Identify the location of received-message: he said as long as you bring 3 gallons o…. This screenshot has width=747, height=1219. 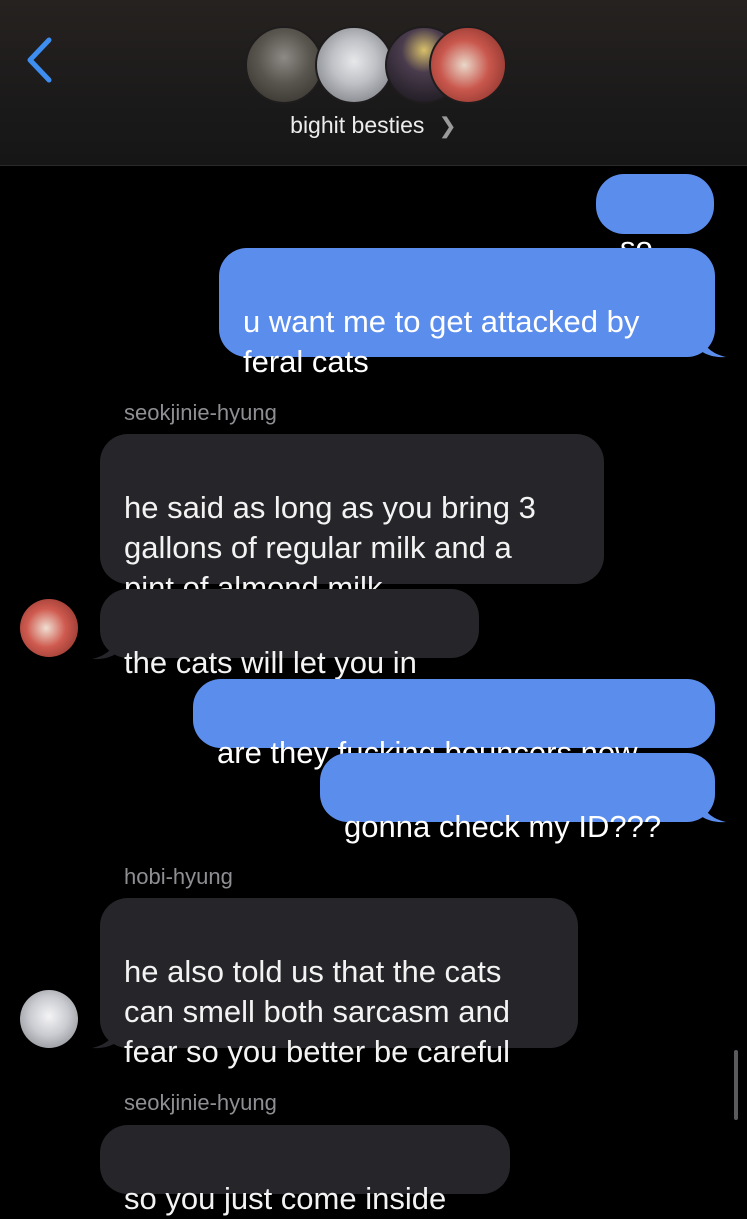
(352, 519).